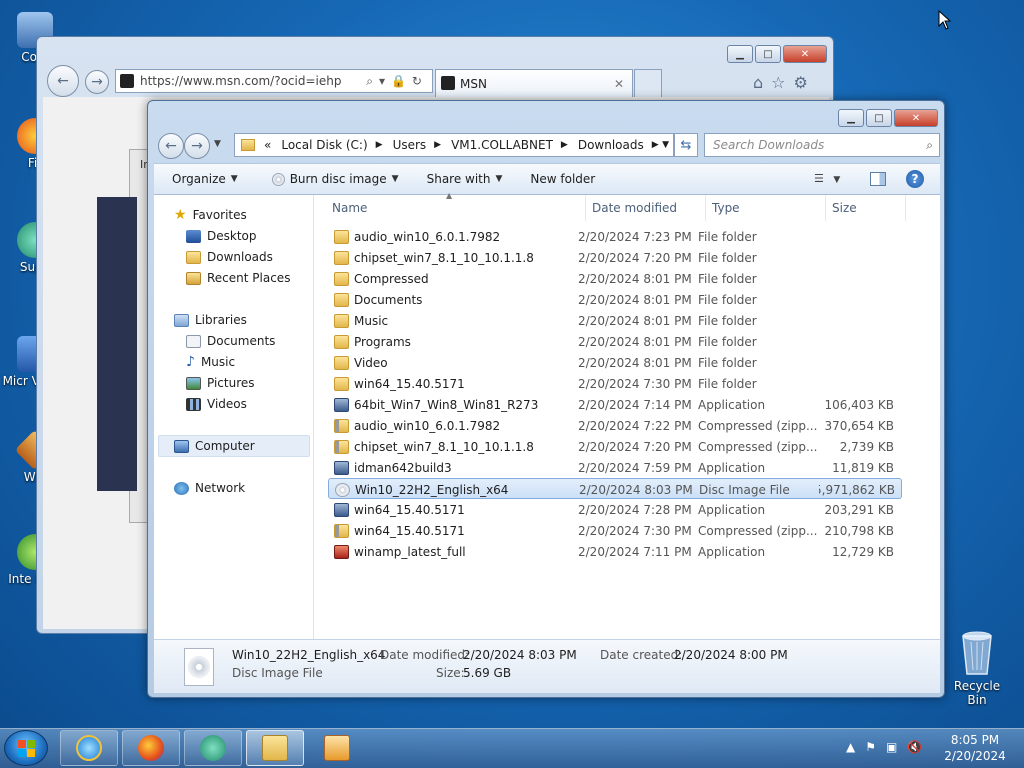 Image resolution: width=1024 pixels, height=768 pixels. I want to click on firefox-icon, so click(151, 748).